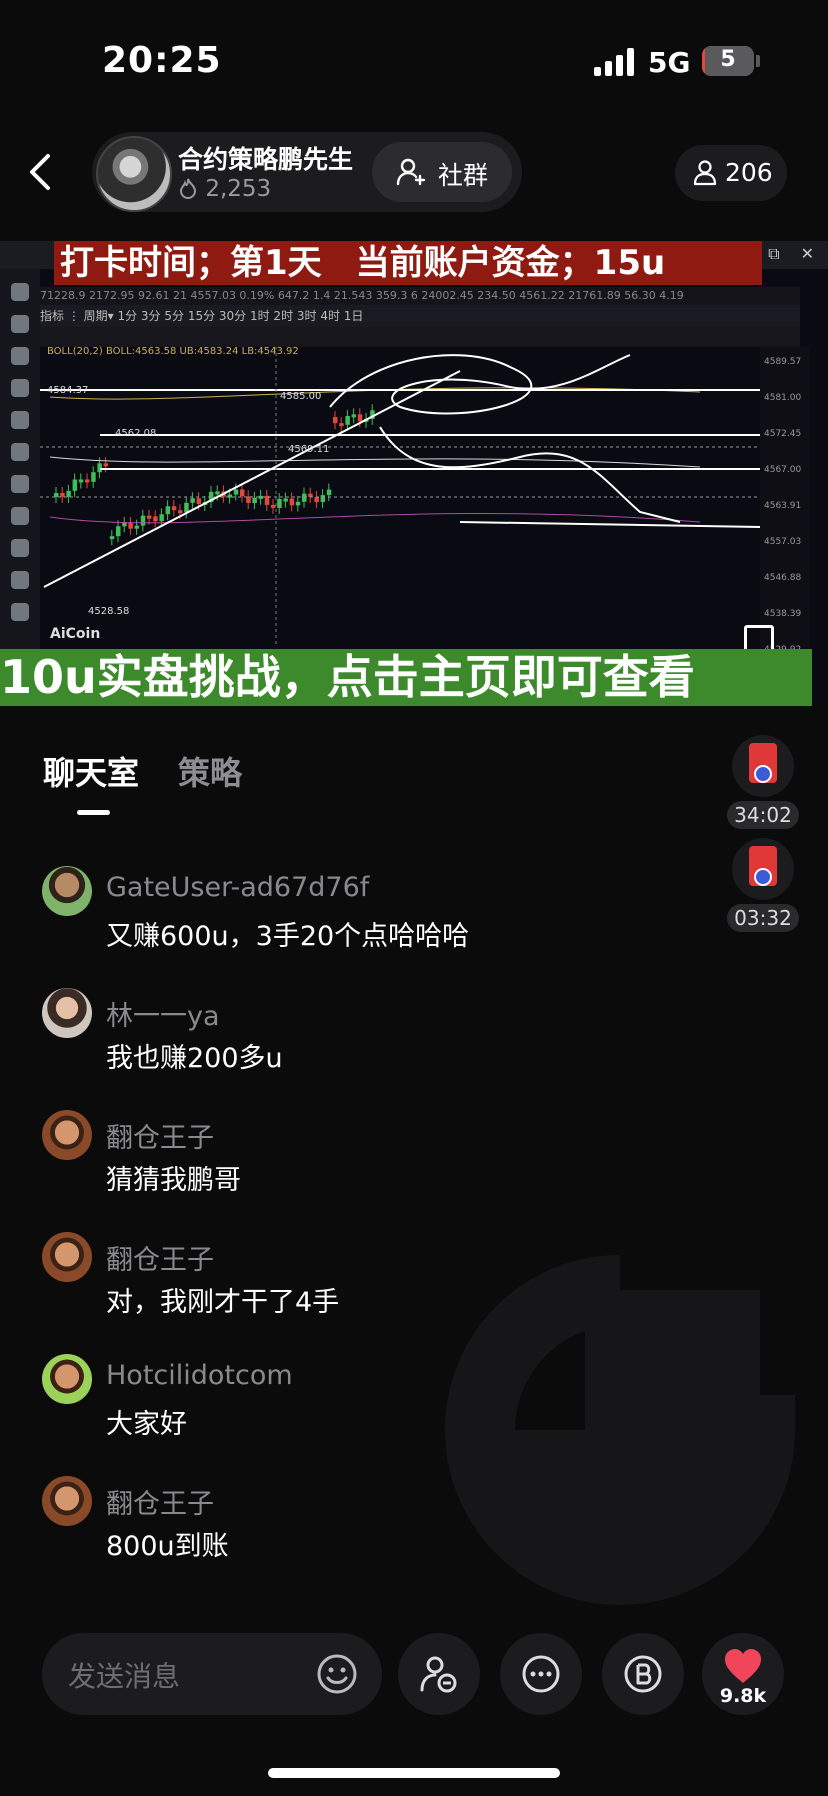 This screenshot has width=828, height=1796. I want to click on b-coin-icon, so click(643, 1674).